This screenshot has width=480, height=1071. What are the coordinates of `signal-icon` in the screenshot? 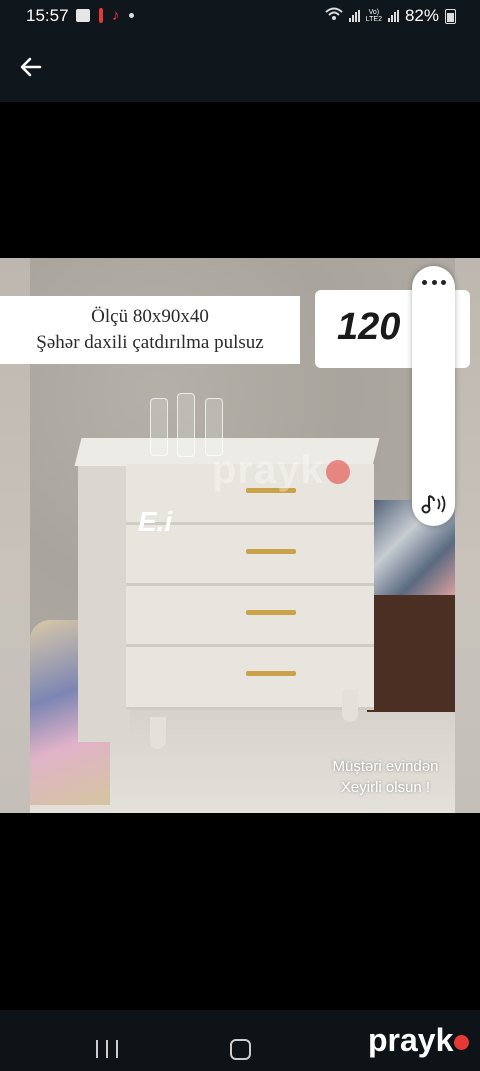 It's located at (354, 16).